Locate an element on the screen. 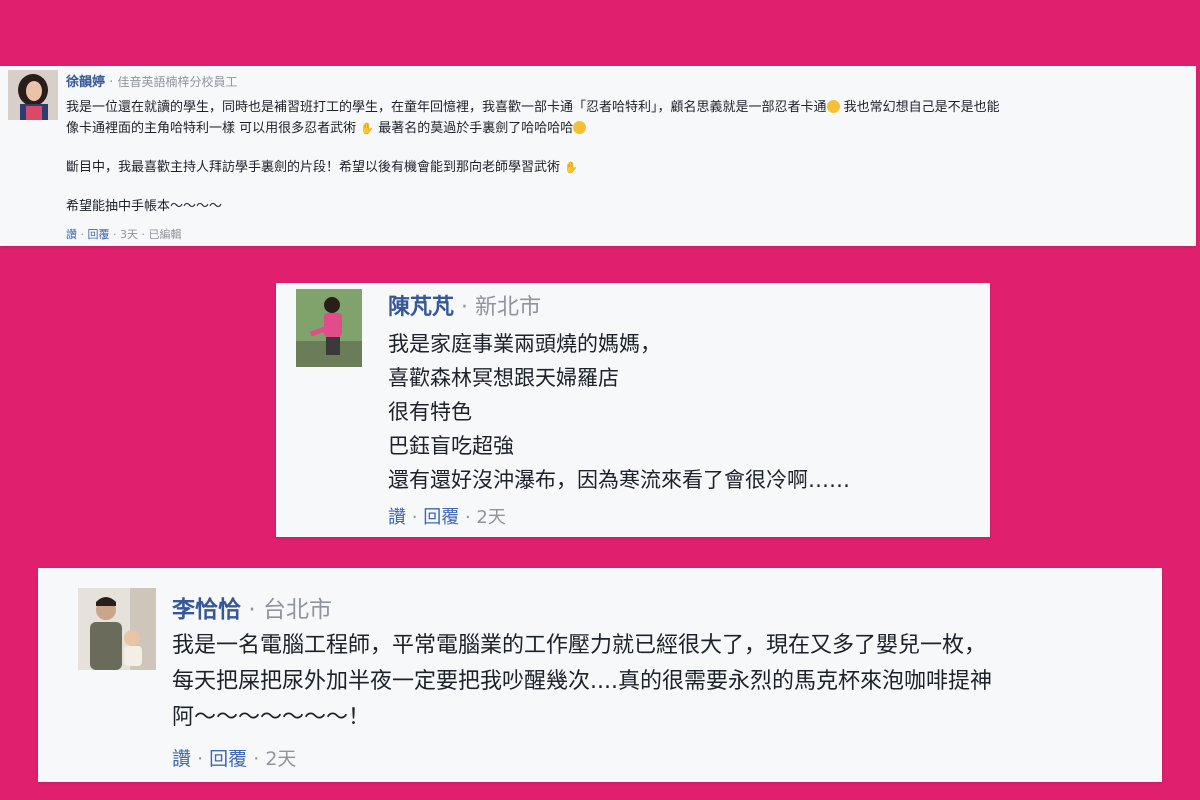  comment-line: 很有特色 is located at coordinates (430, 412).